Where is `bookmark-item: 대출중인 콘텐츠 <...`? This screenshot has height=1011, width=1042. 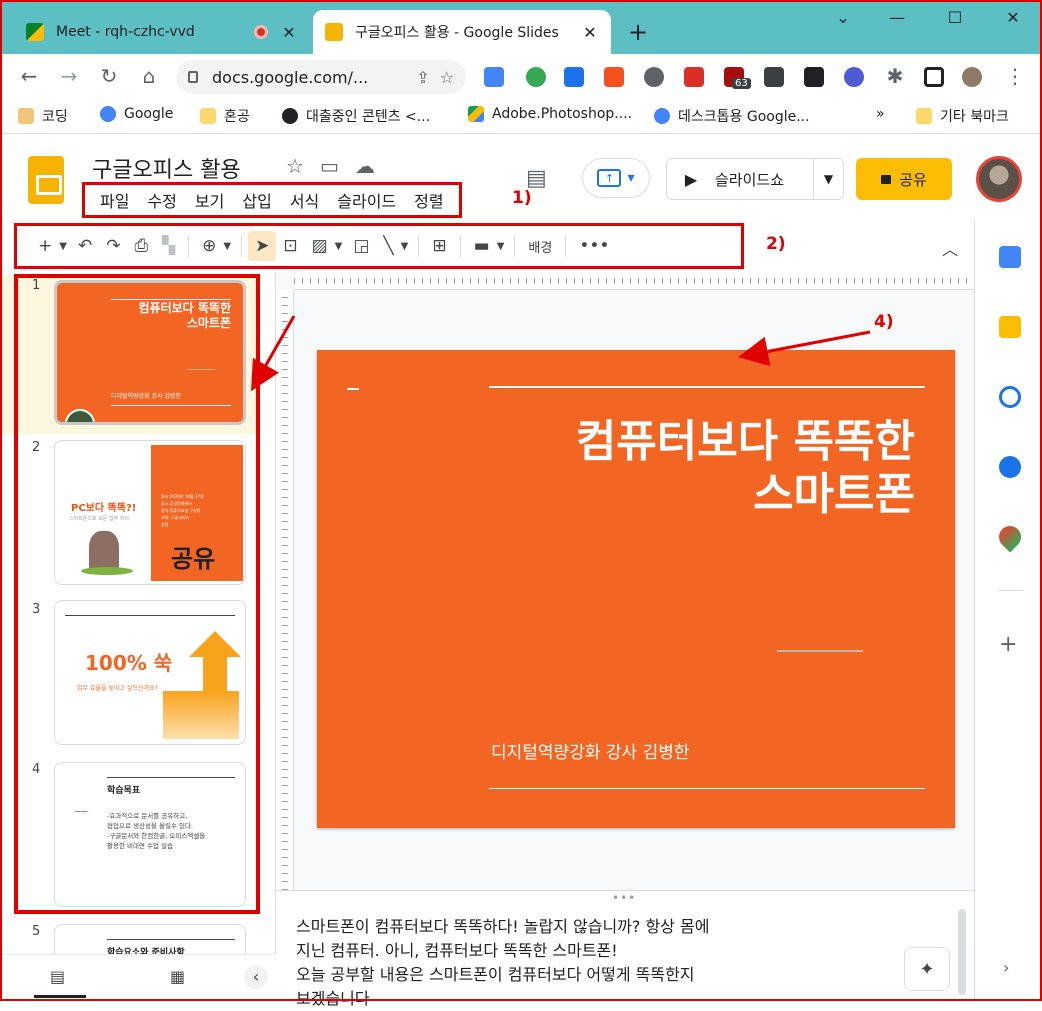
bookmark-item: 대출중인 콘텐츠 <... is located at coordinates (356, 116).